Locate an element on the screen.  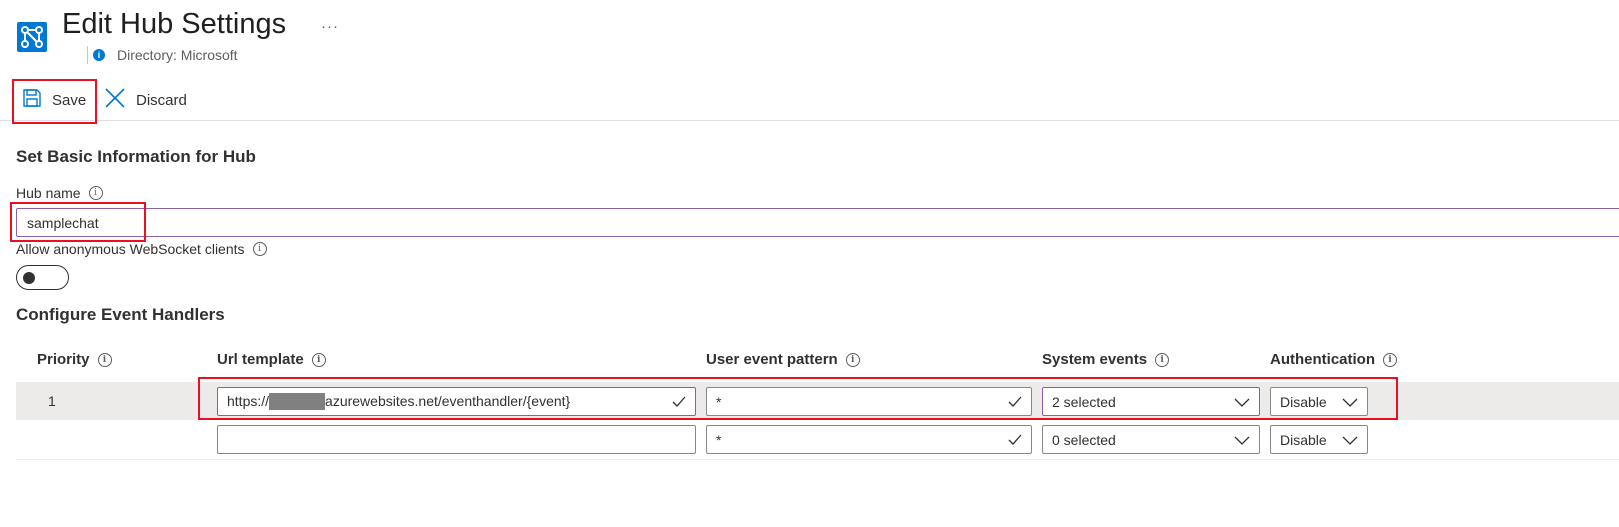
save-label: Save is located at coordinates (69, 100).